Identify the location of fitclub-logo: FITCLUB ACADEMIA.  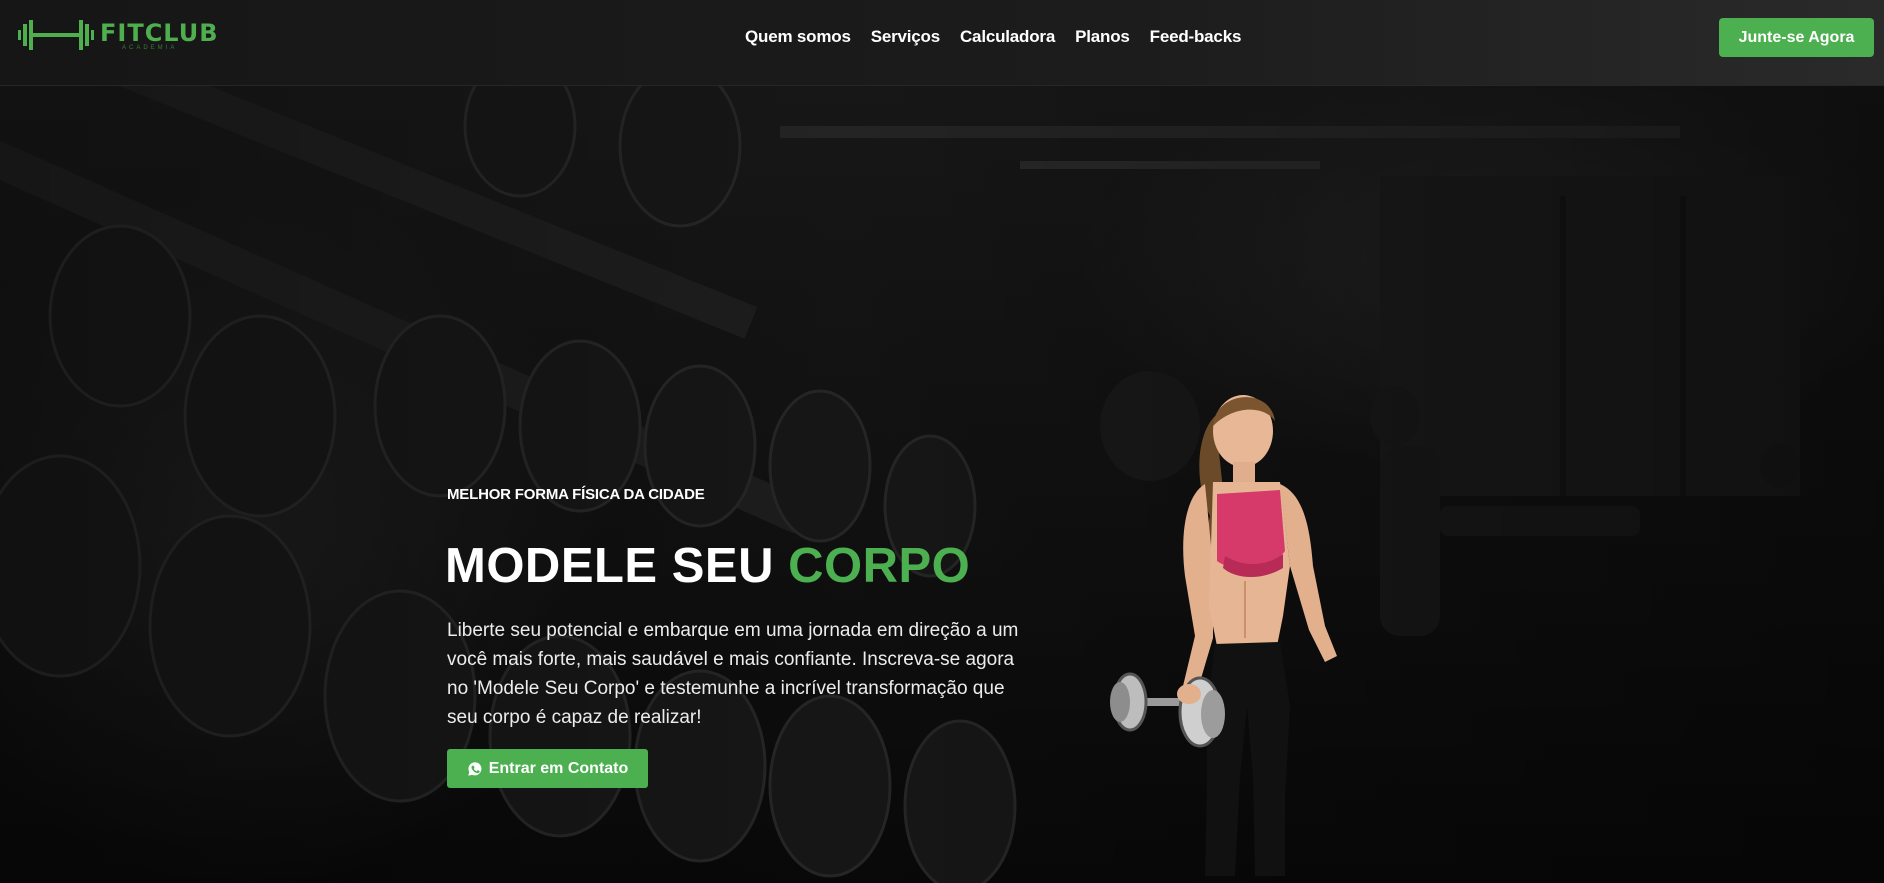
(118, 35).